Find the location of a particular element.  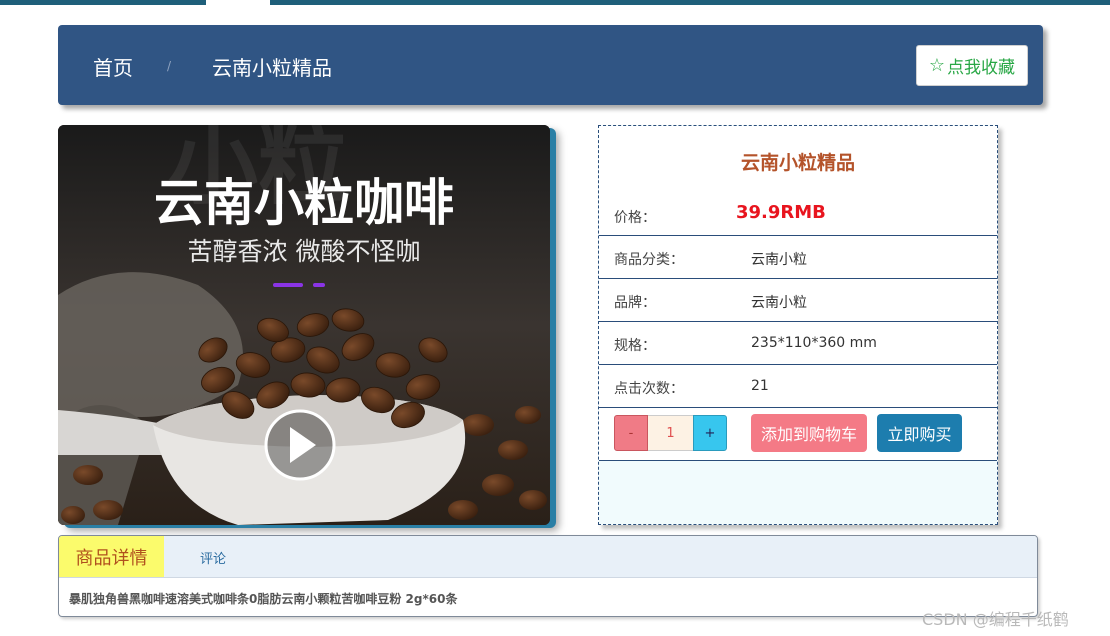

favorite-button-label: 点我收藏 is located at coordinates (981, 68).